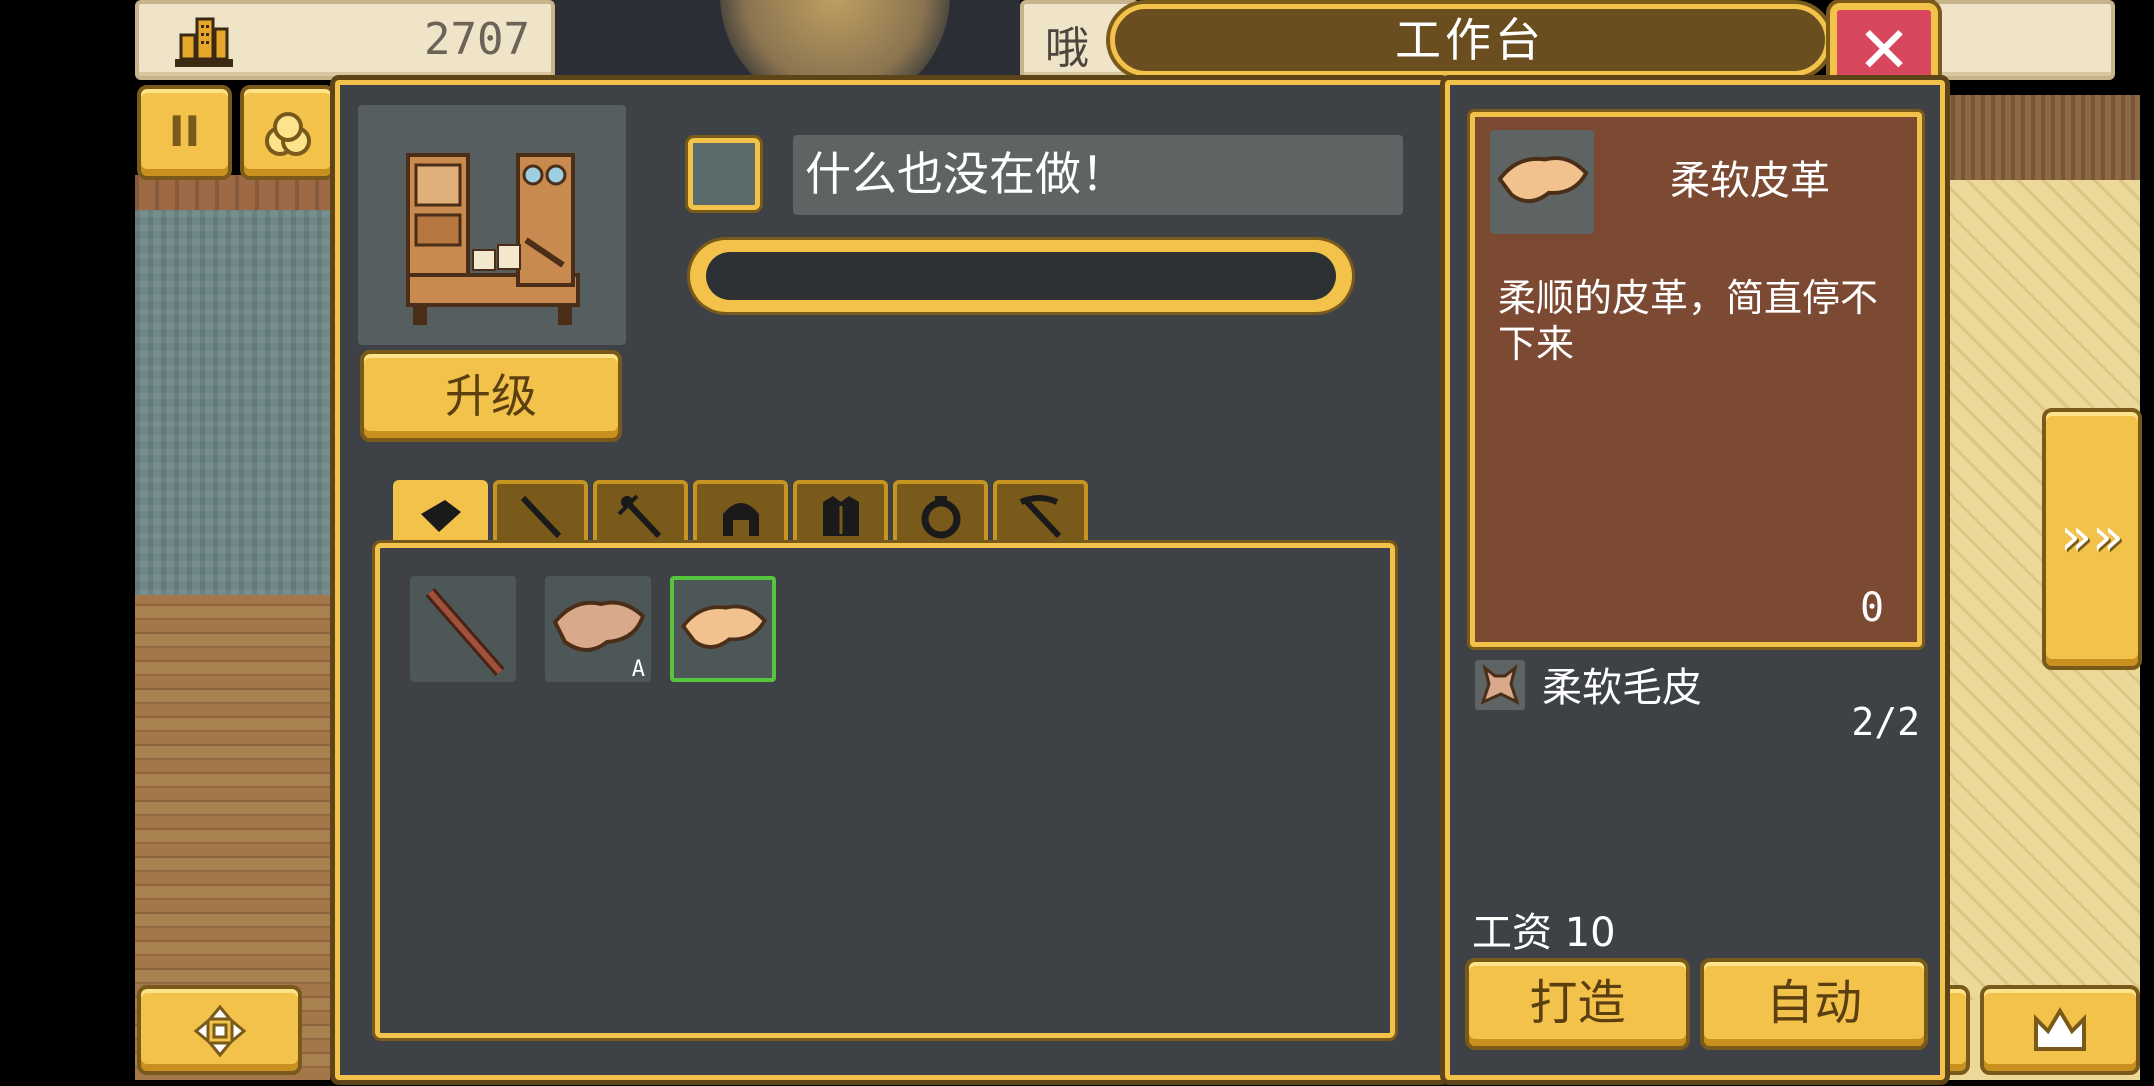  Describe the element at coordinates (840, 516) in the screenshot. I see `armor-icon` at that location.